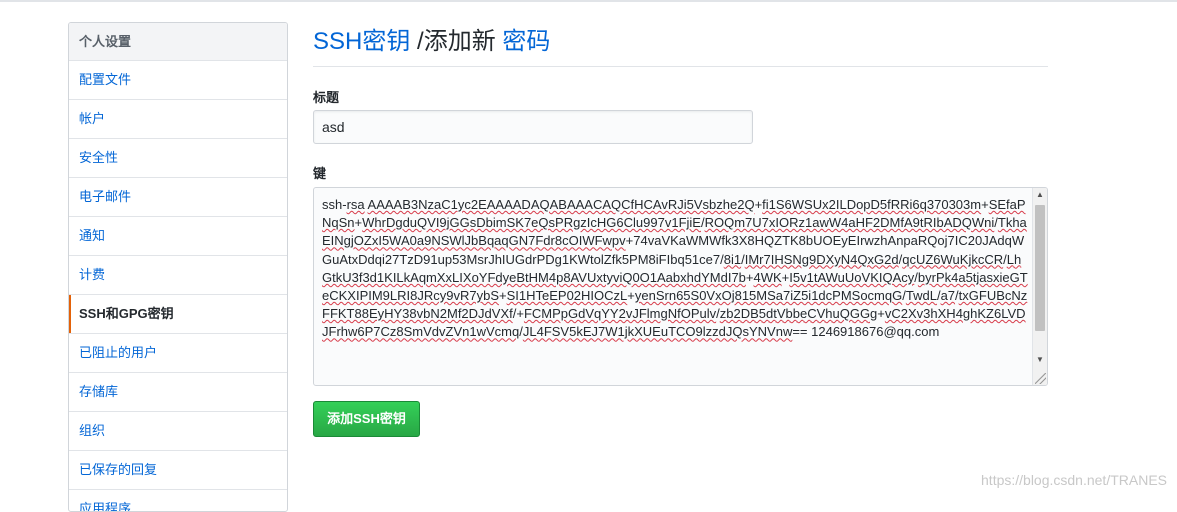  What do you see at coordinates (821, 259) in the screenshot?
I see `key-text-segment: IMr7IHSNg9DXyN4QxG2d` at bounding box center [821, 259].